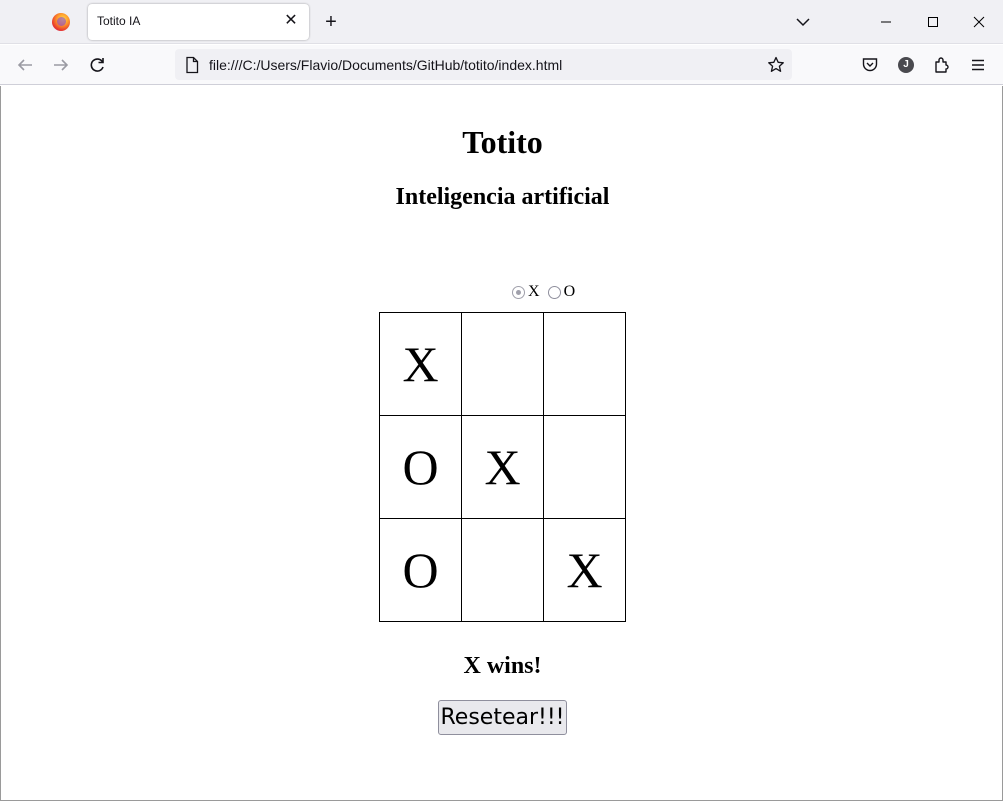 Image resolution: width=1003 pixels, height=801 pixels. What do you see at coordinates (61, 65) in the screenshot?
I see `forward-arrow-icon` at bounding box center [61, 65].